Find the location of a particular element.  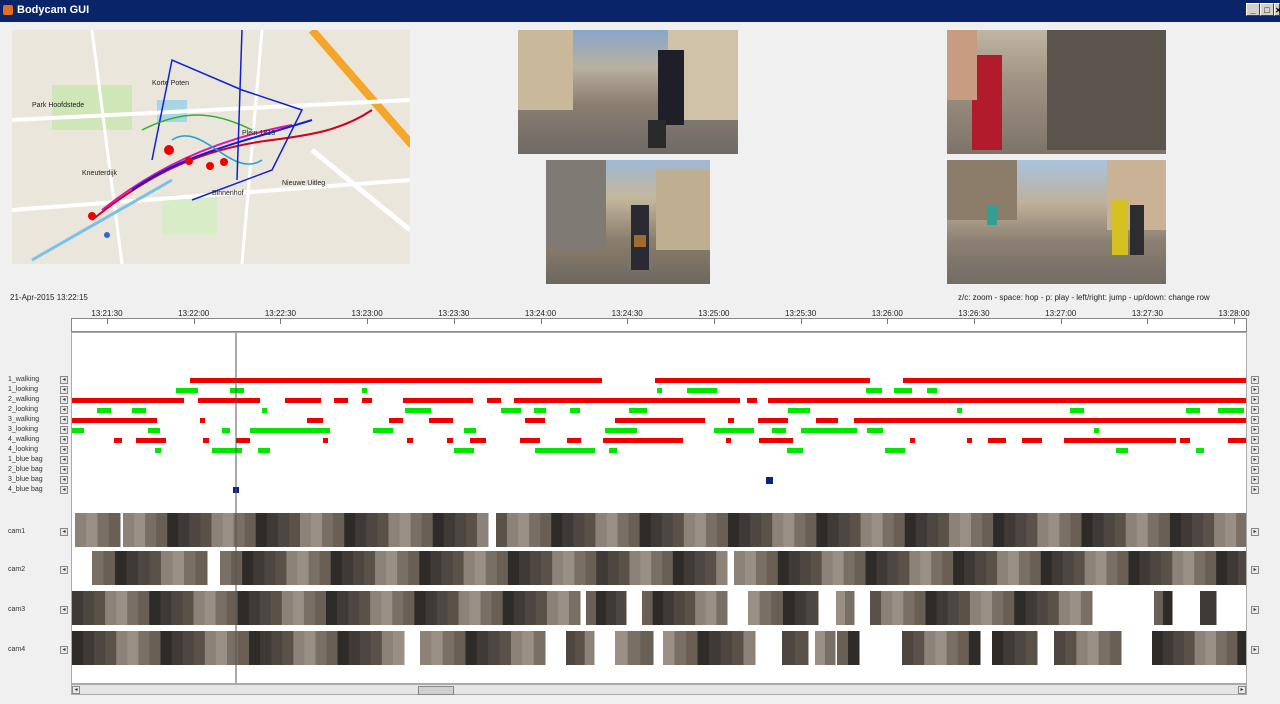

camera-prev-button: ◂ is located at coordinates (64, 610).